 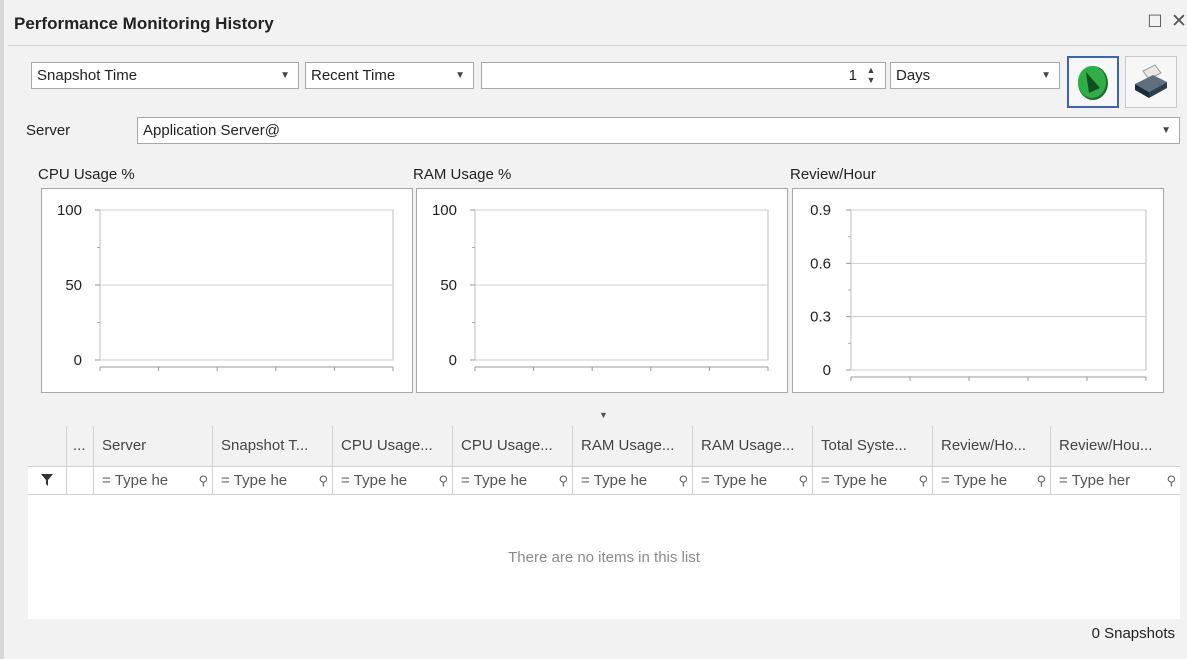 I want to click on ram-usage-chart: 100 50 0, so click(x=602, y=290).